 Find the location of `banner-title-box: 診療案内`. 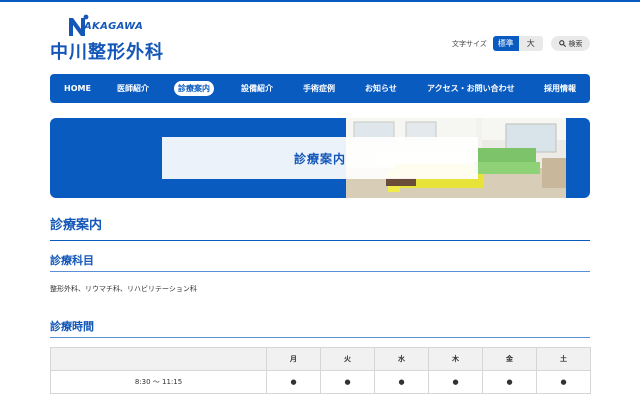

banner-title-box: 診療案内 is located at coordinates (320, 158).